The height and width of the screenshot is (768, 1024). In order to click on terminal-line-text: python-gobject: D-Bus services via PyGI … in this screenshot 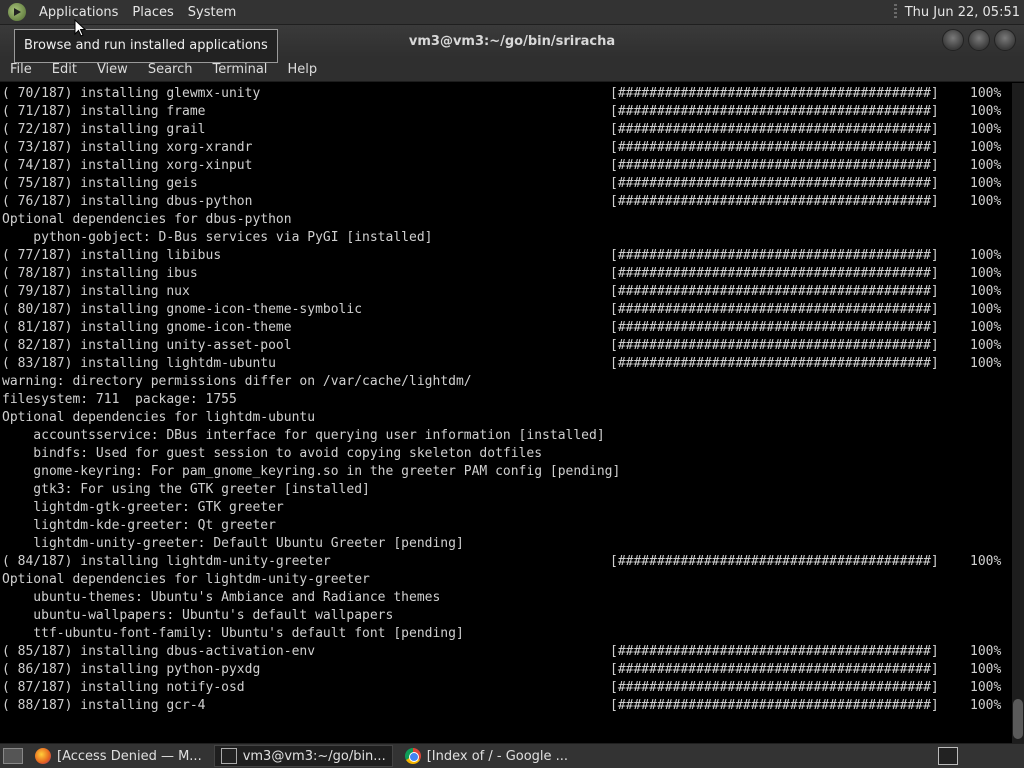, I will do `click(217, 237)`.